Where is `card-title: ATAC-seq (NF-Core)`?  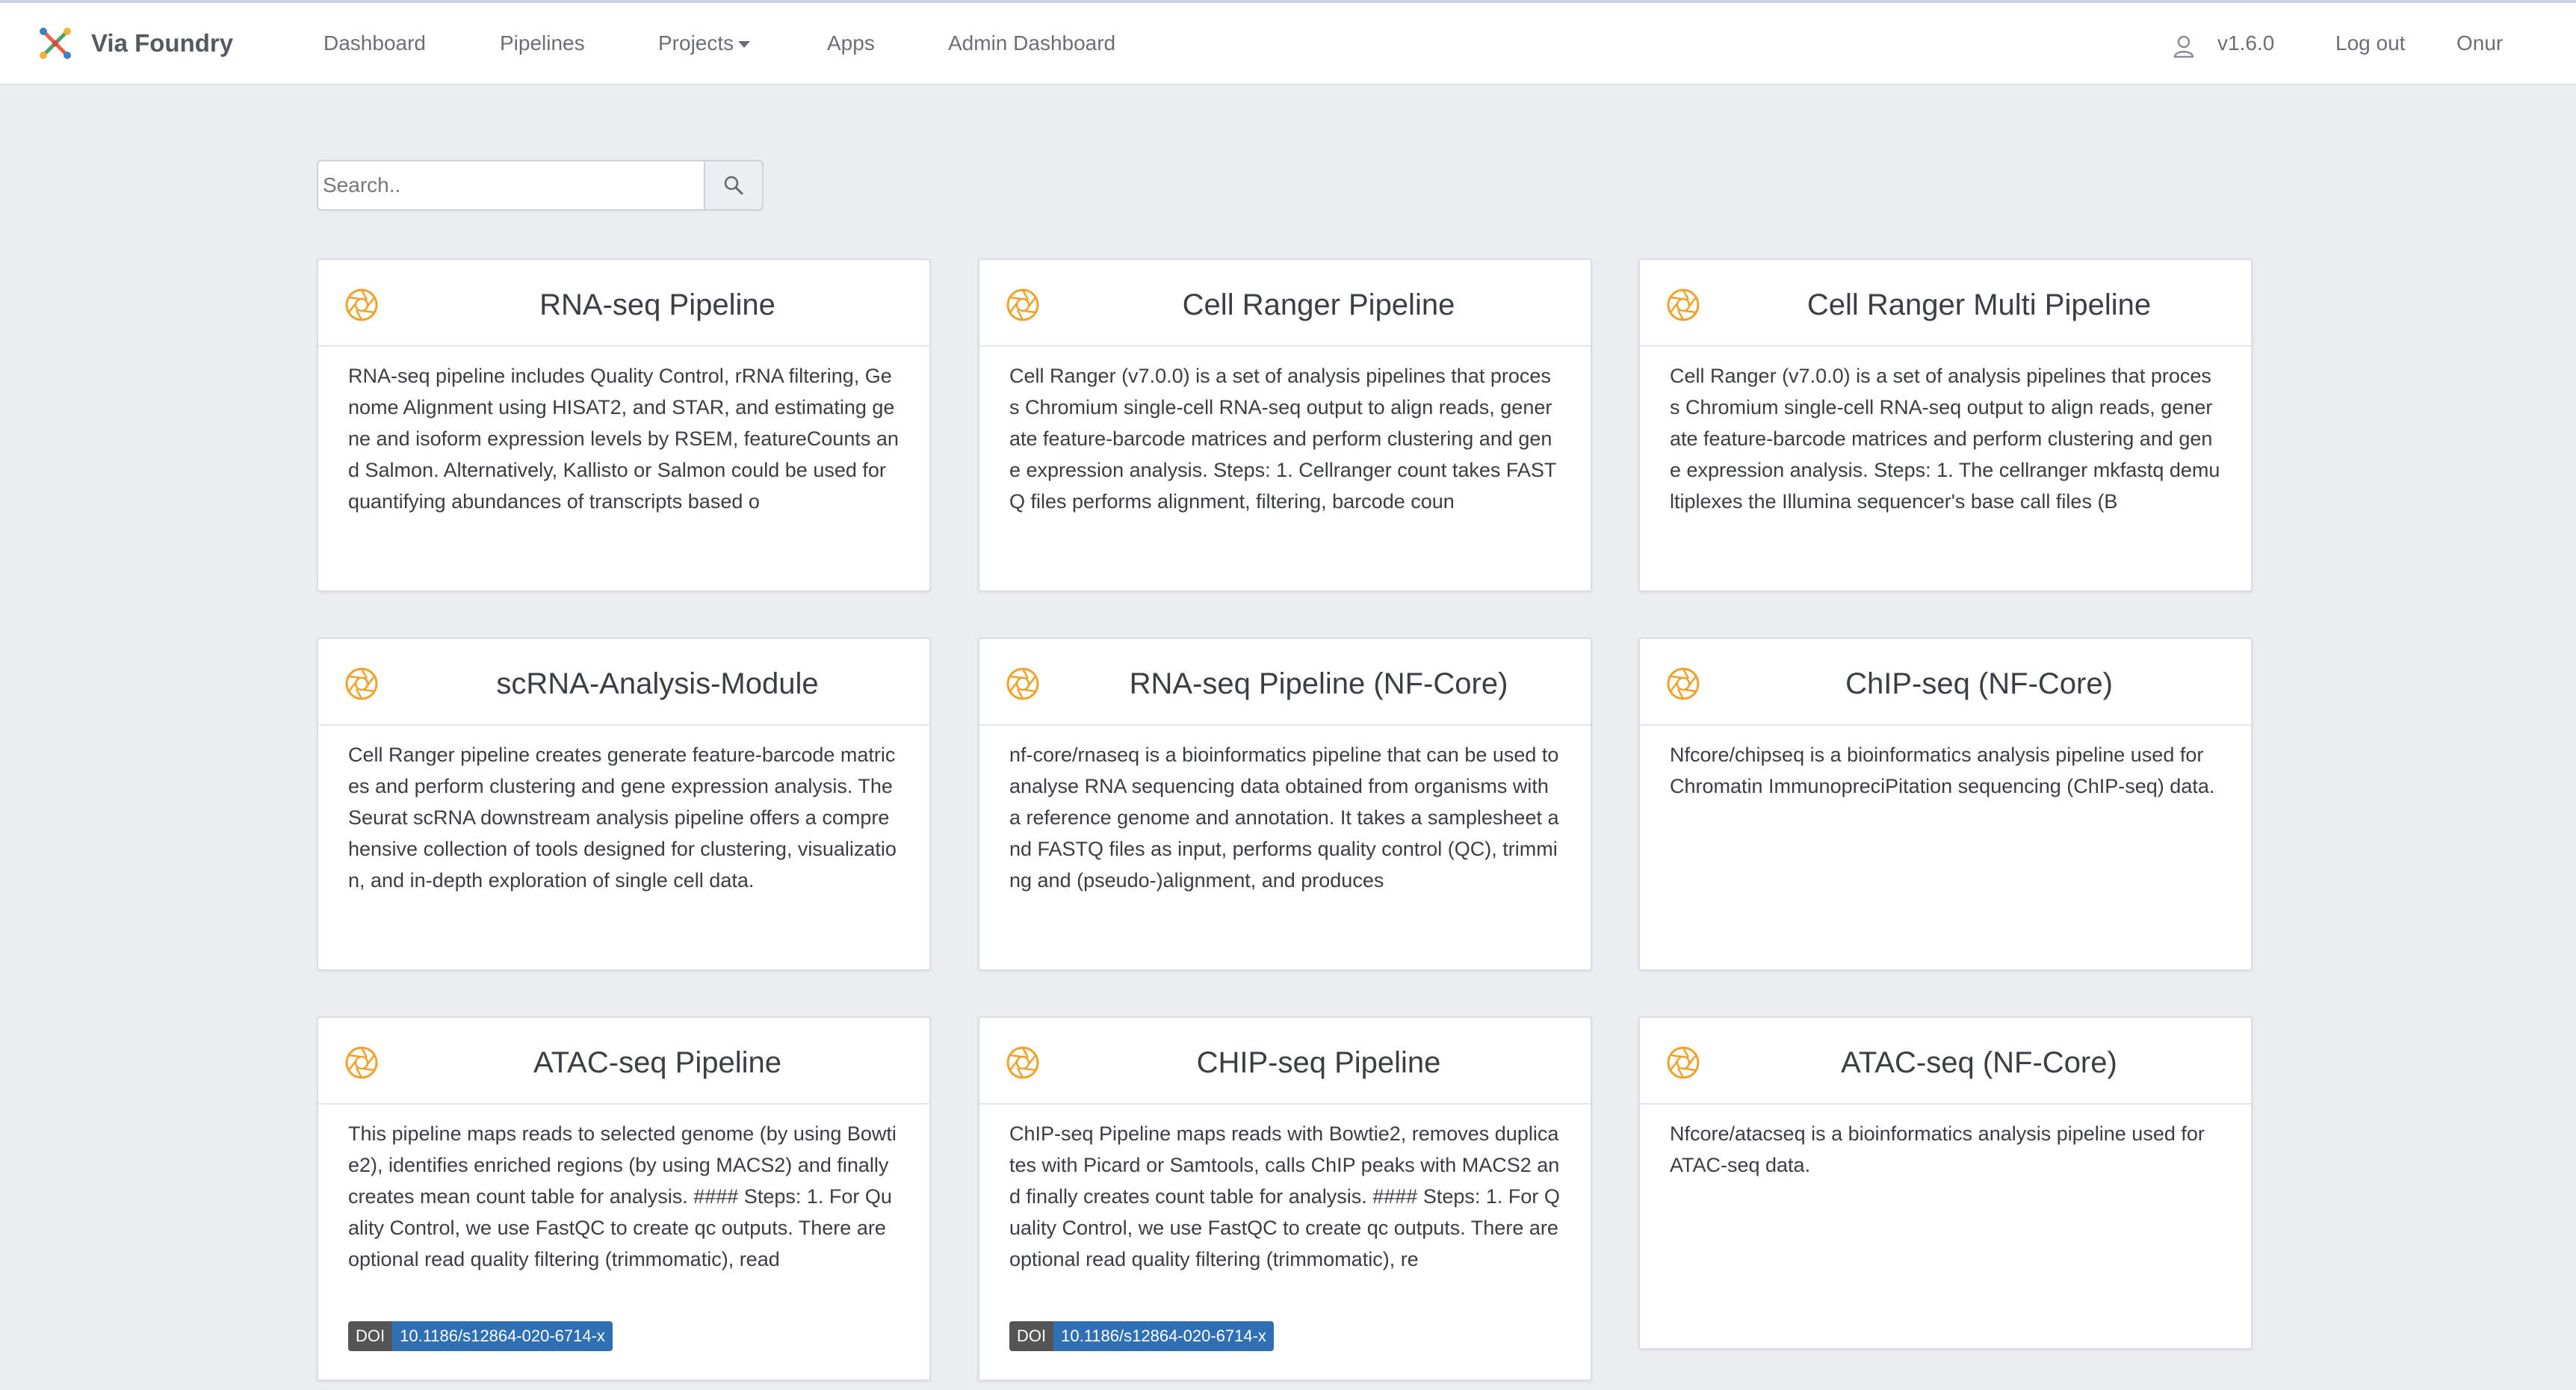
card-title: ATAC-seq (NF-Core) is located at coordinates (1979, 1063).